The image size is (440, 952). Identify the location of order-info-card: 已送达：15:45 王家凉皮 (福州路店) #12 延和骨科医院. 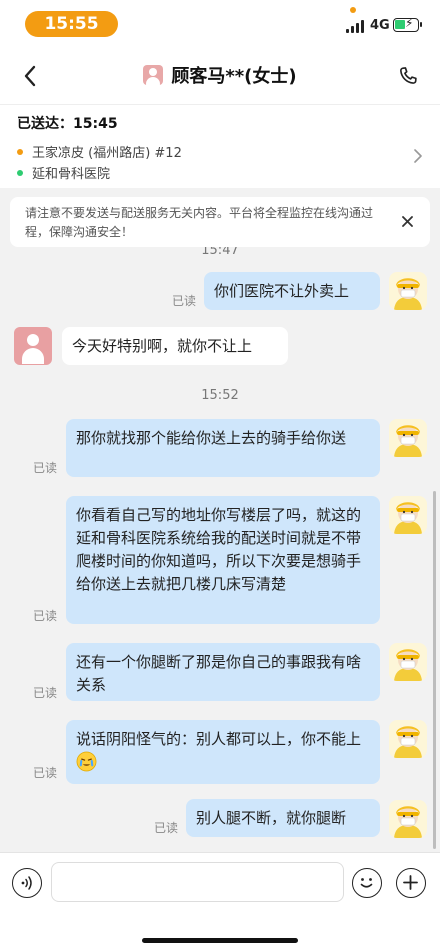
(220, 146).